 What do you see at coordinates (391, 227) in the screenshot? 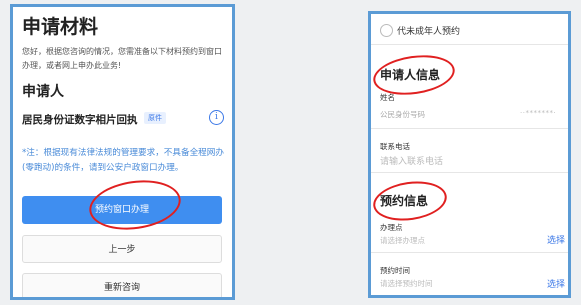
I see `office-label: 办理点` at bounding box center [391, 227].